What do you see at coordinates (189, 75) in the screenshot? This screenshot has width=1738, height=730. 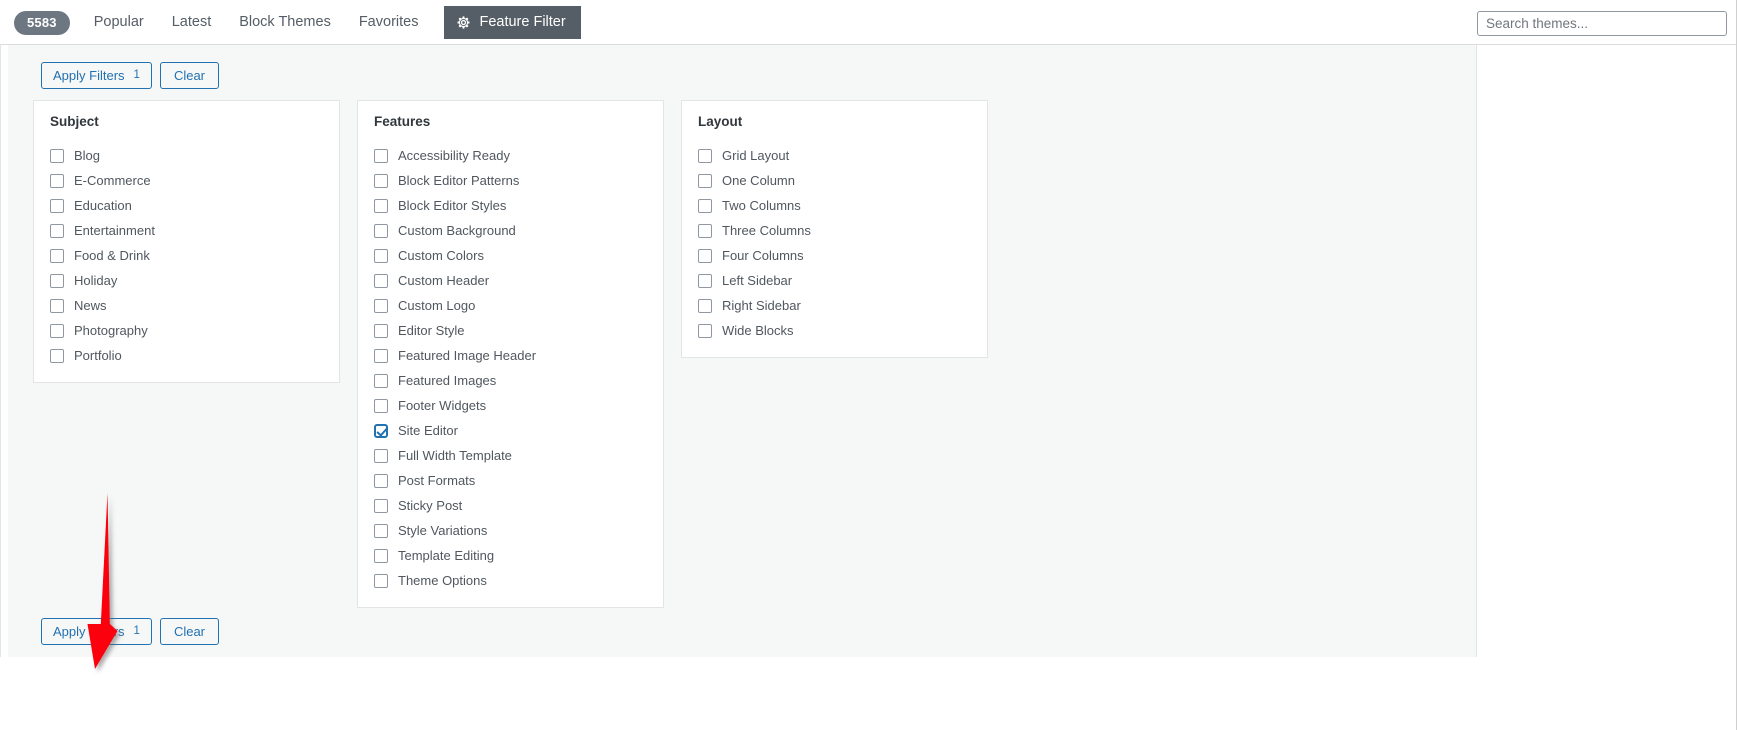 I see `clear-filters-button-top: Clear` at bounding box center [189, 75].